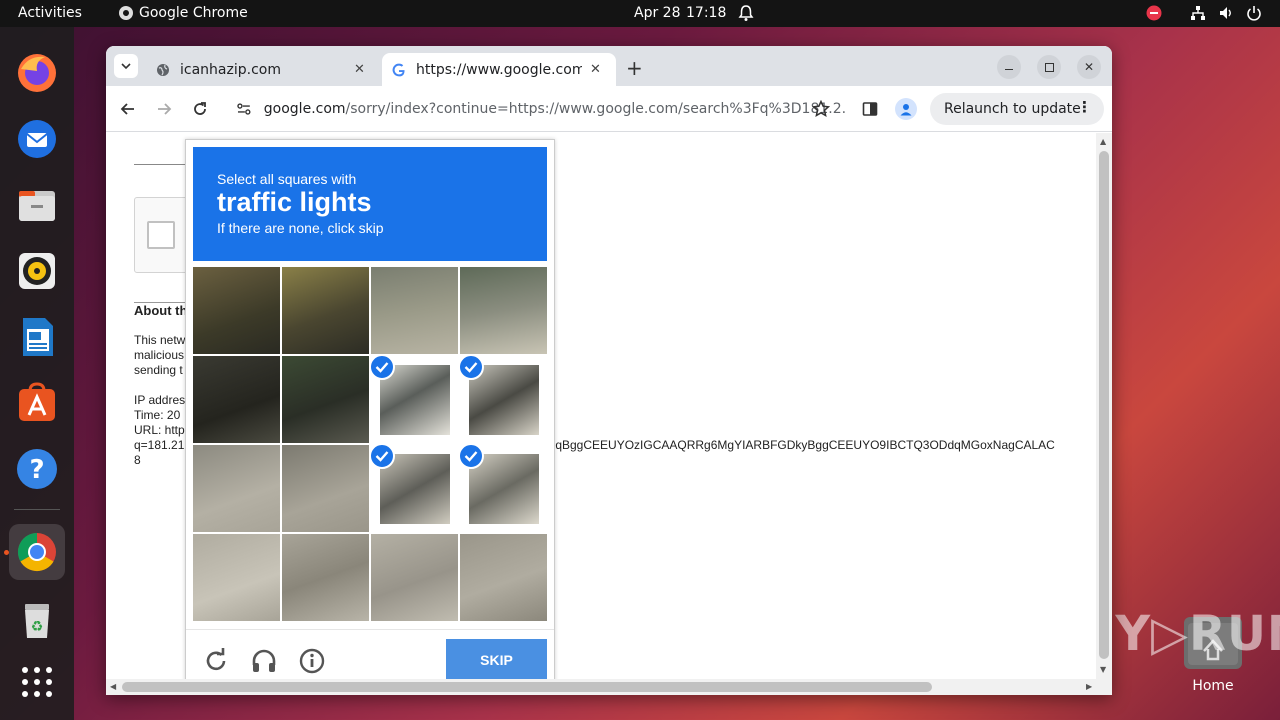 The image size is (1280, 720). What do you see at coordinates (128, 109) in the screenshot?
I see `back-arrow-icon` at bounding box center [128, 109].